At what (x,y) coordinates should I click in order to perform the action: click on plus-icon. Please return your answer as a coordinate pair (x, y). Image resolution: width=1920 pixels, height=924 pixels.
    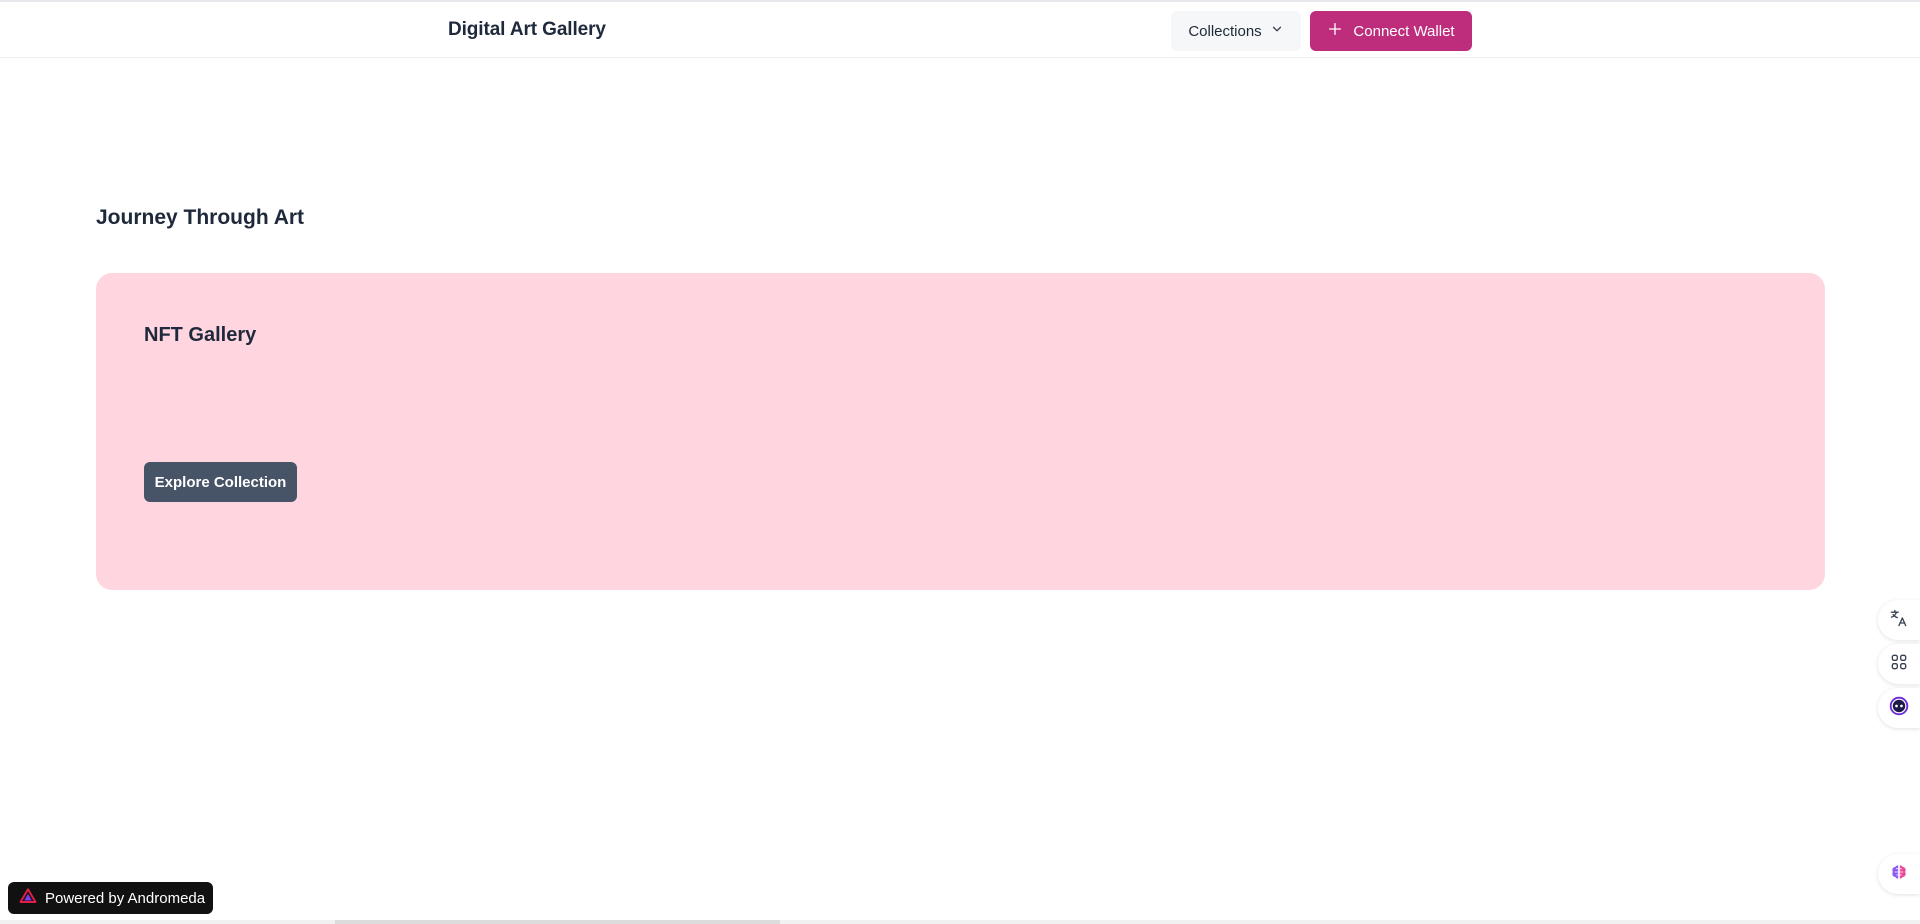
    Looking at the image, I should click on (1335, 31).